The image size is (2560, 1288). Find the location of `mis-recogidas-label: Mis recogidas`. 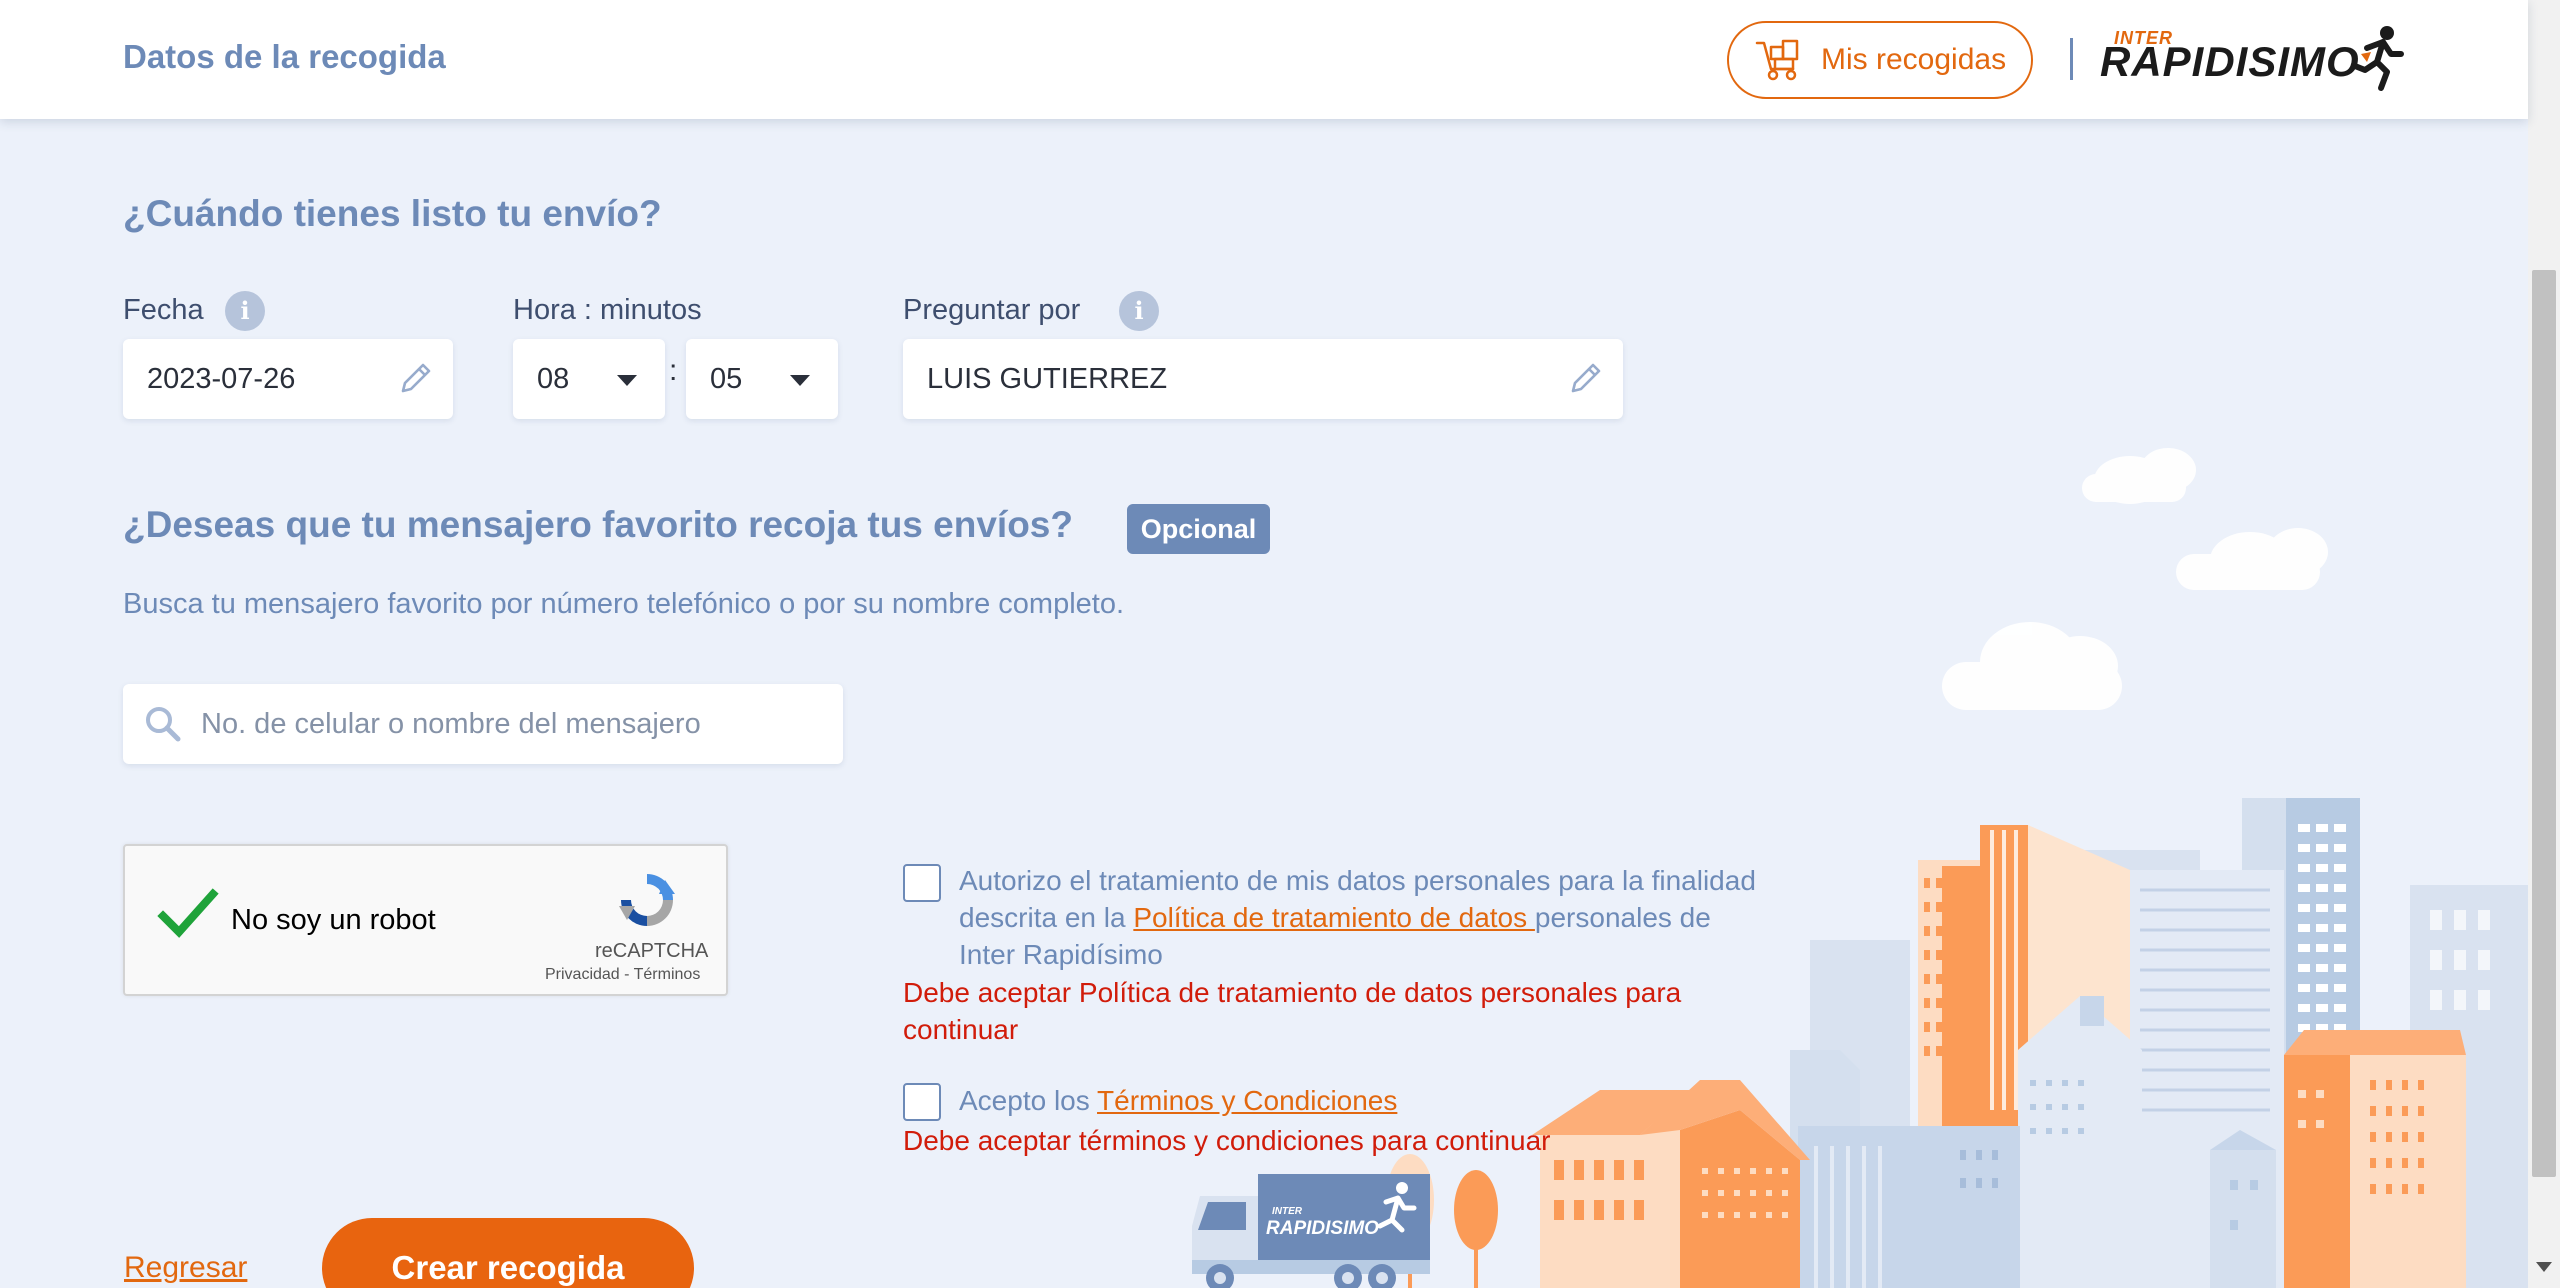

mis-recogidas-label: Mis recogidas is located at coordinates (1914, 59).